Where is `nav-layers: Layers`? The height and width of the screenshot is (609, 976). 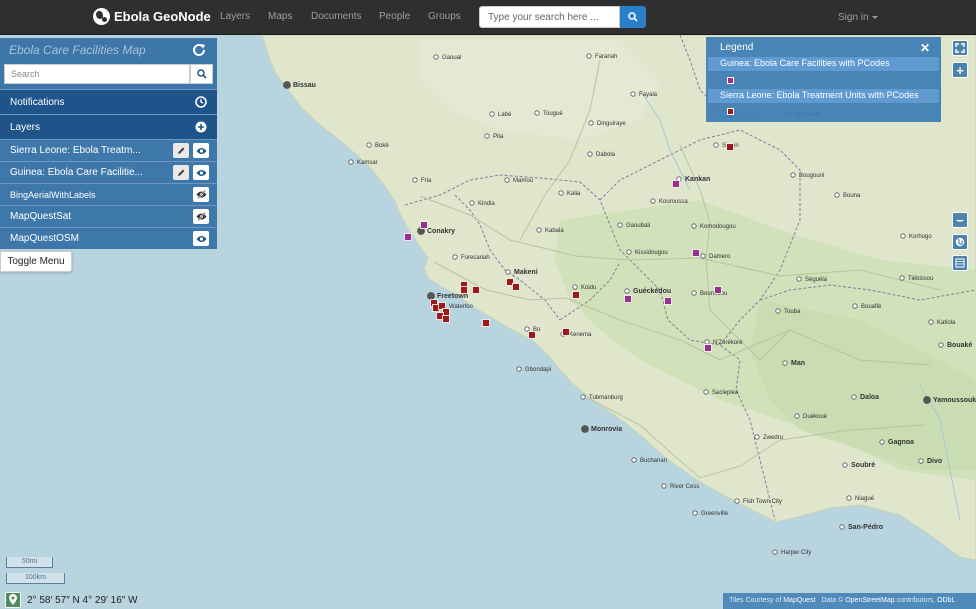 nav-layers: Layers is located at coordinates (235, 16).